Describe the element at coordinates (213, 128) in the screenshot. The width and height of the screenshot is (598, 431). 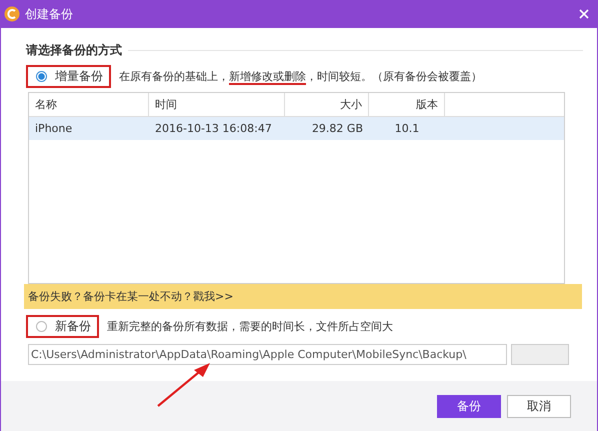
I see `table-cell-text: 2016-10-13 16:08:47` at that location.